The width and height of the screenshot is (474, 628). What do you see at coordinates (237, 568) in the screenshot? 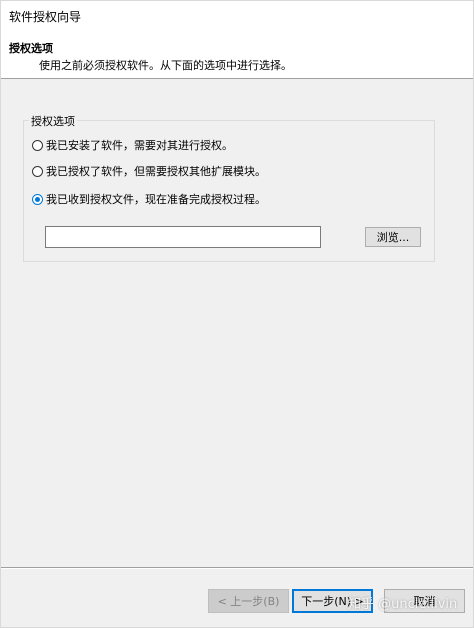
I see `footer-divider-highlight` at bounding box center [237, 568].